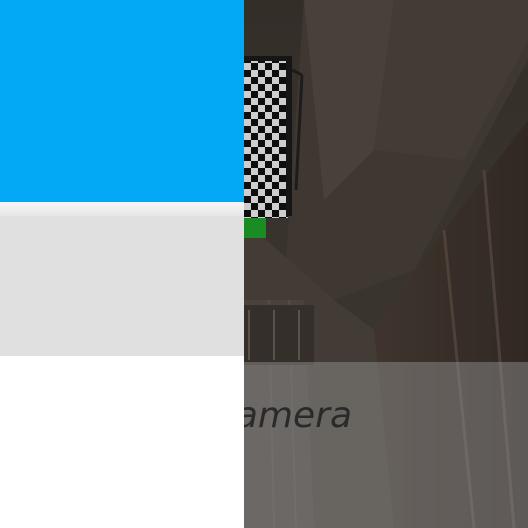 The image size is (528, 528). Describe the element at coordinates (293, 415) in the screenshot. I see `camera-caption: amera` at that location.